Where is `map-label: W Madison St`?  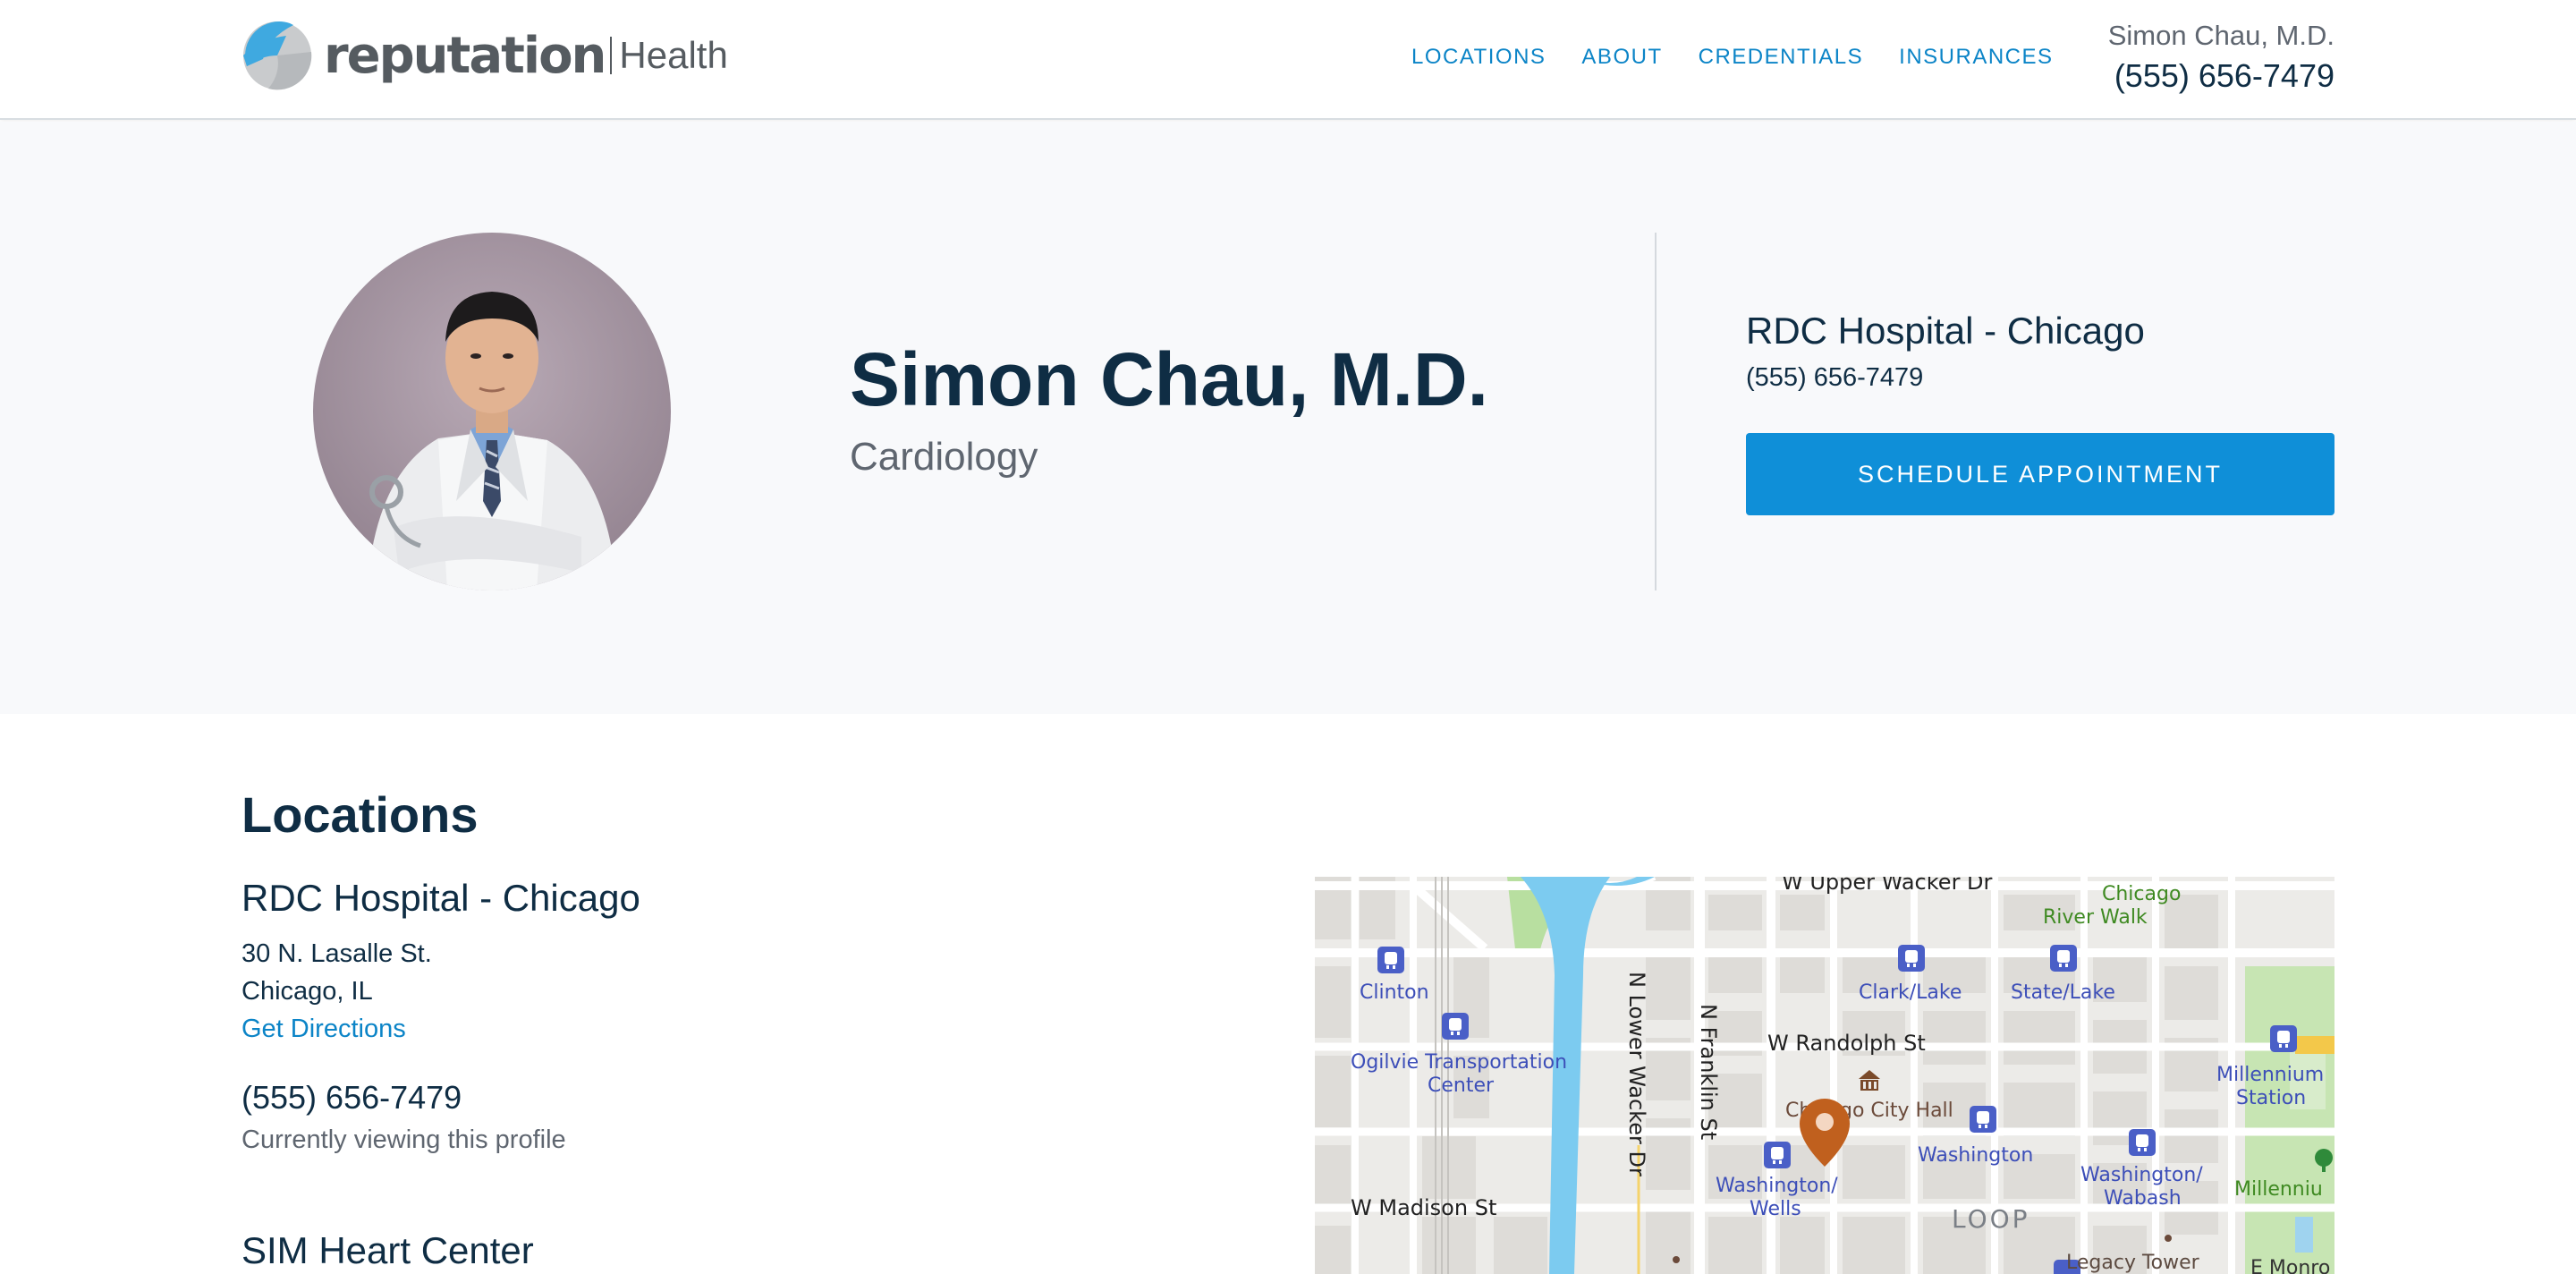
map-label: W Madison St is located at coordinates (1423, 1207).